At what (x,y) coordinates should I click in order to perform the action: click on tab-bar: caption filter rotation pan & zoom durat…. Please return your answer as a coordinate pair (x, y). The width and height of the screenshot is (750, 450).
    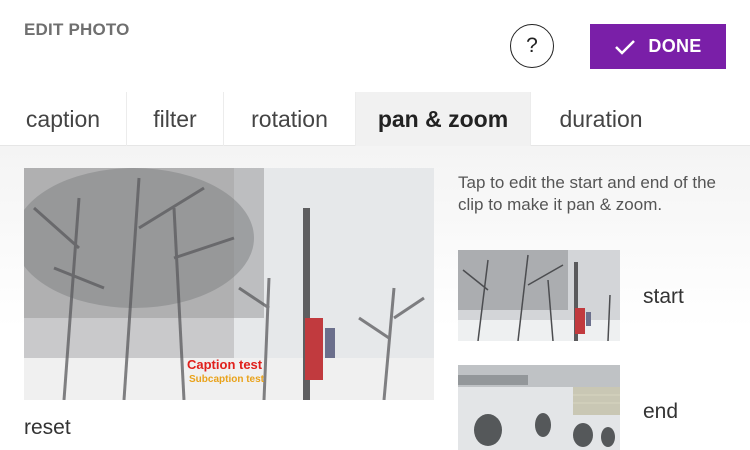
    Looking at the image, I should click on (375, 119).